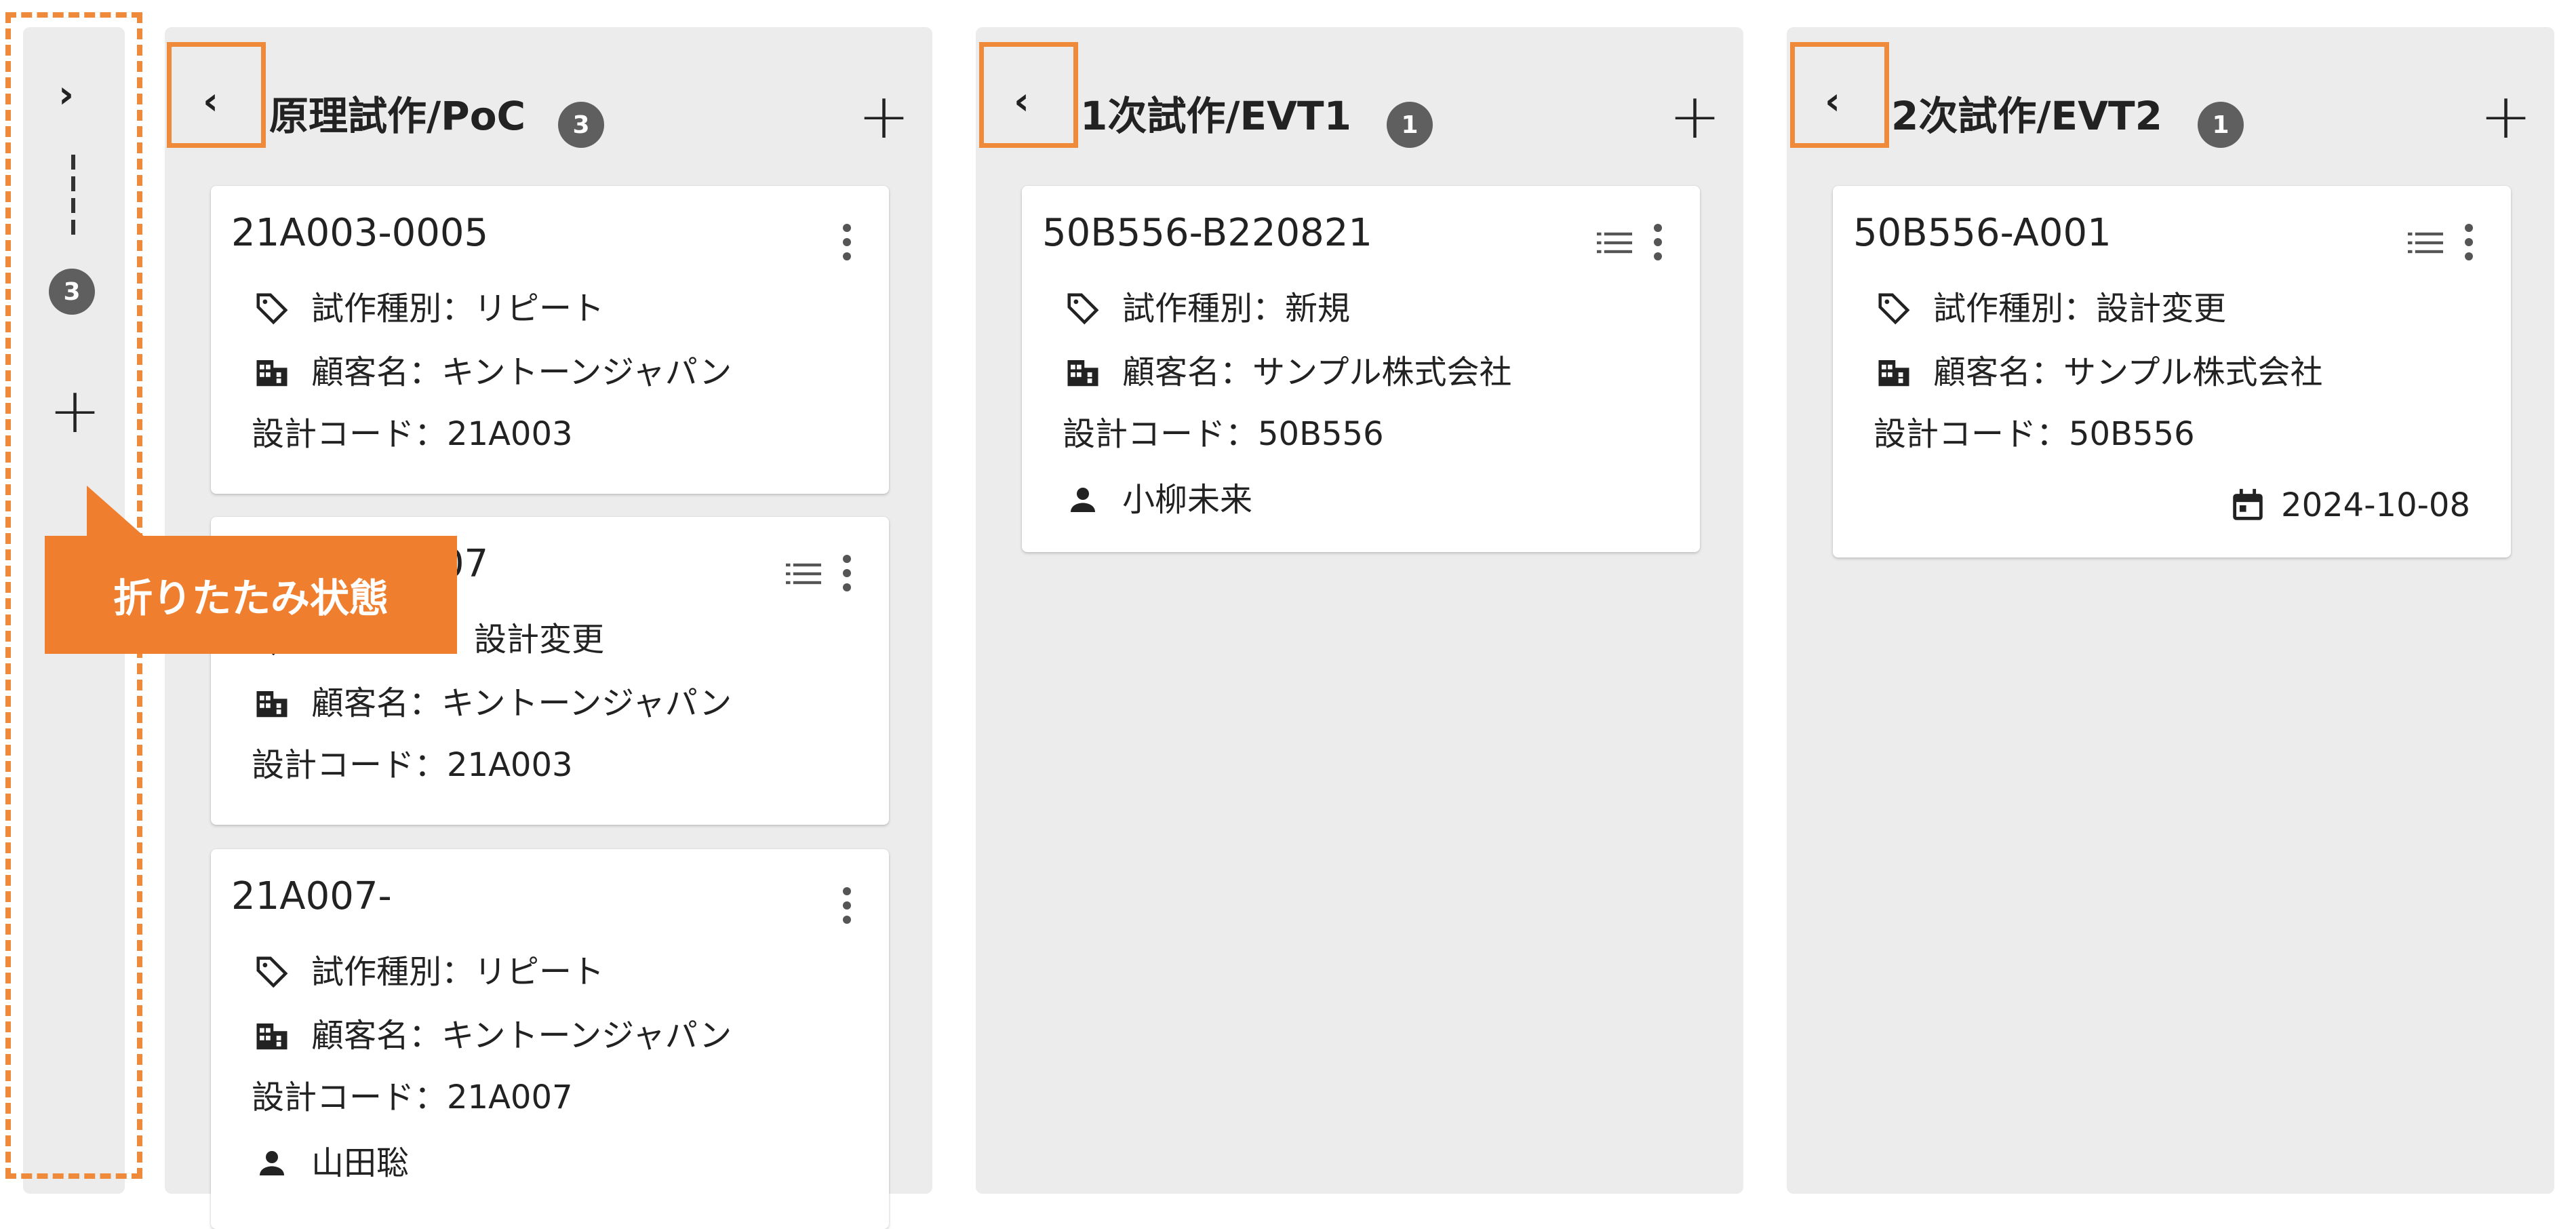 The height and width of the screenshot is (1229, 2576). I want to click on assignee-row: 山田聡, so click(330, 1163).